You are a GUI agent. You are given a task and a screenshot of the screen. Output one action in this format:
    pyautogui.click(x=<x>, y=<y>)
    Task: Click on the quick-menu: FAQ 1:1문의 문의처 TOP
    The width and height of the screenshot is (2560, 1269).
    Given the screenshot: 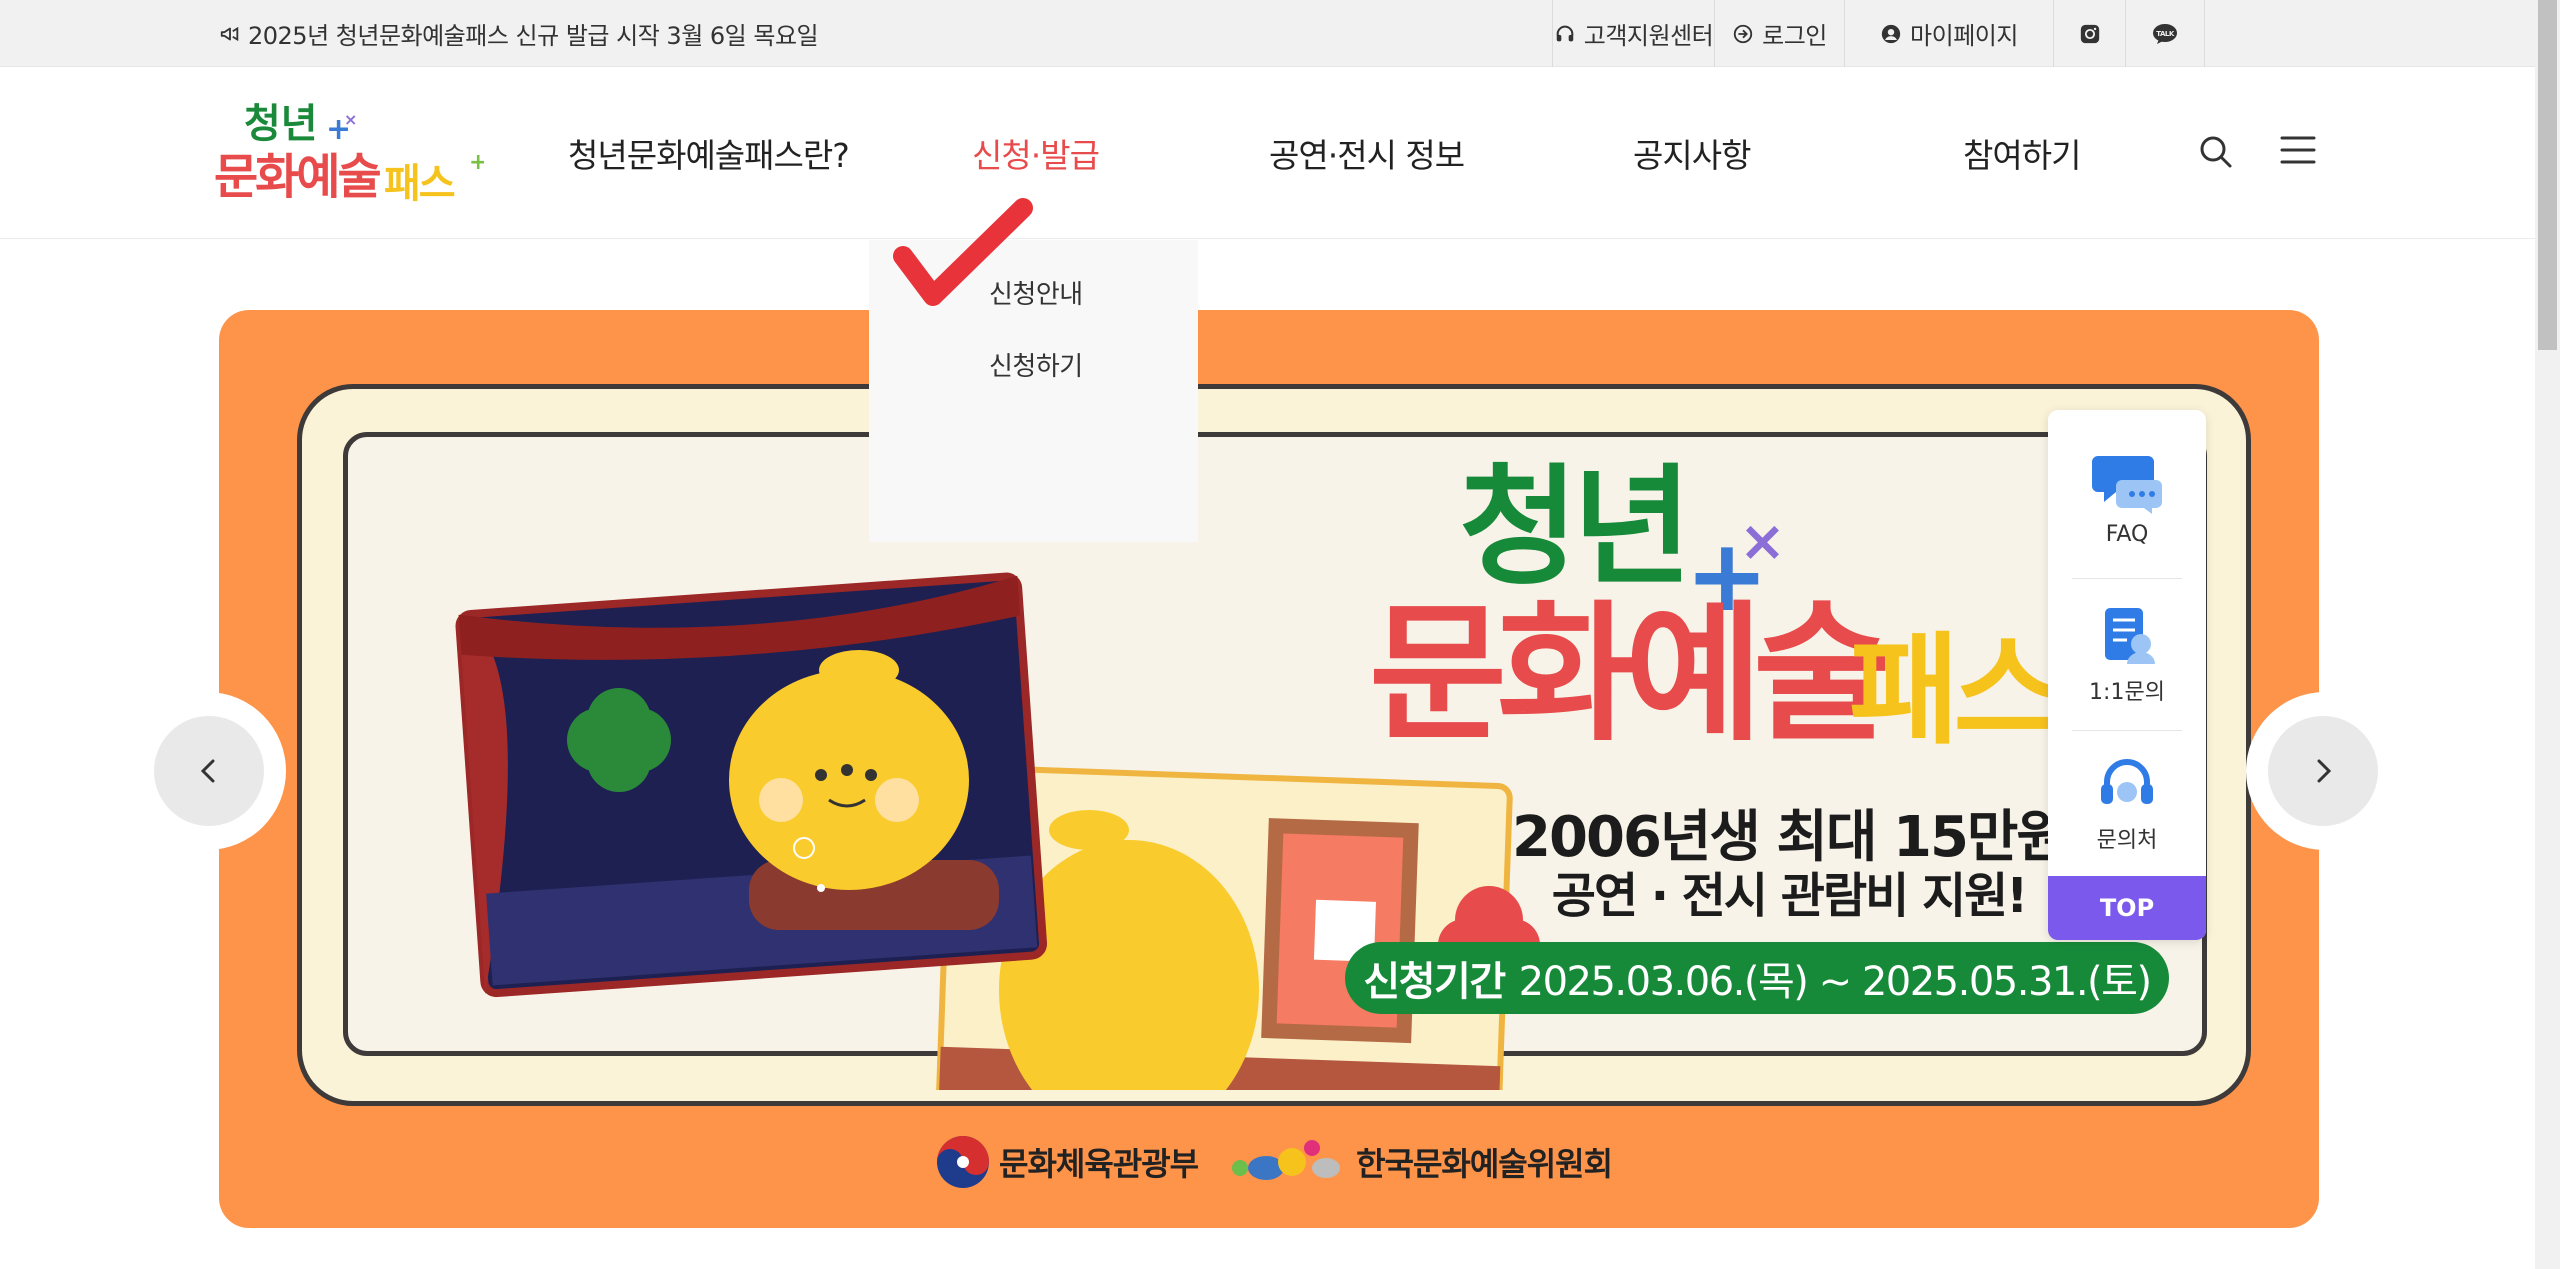 What is the action you would take?
    pyautogui.click(x=2127, y=675)
    